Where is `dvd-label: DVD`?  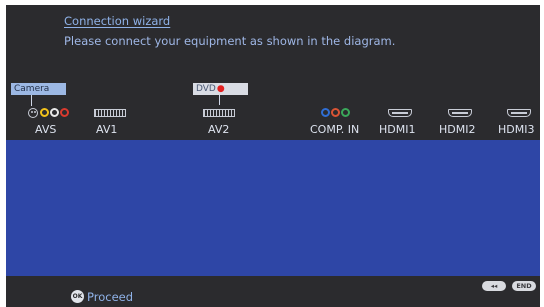 dvd-label: DVD is located at coordinates (206, 89).